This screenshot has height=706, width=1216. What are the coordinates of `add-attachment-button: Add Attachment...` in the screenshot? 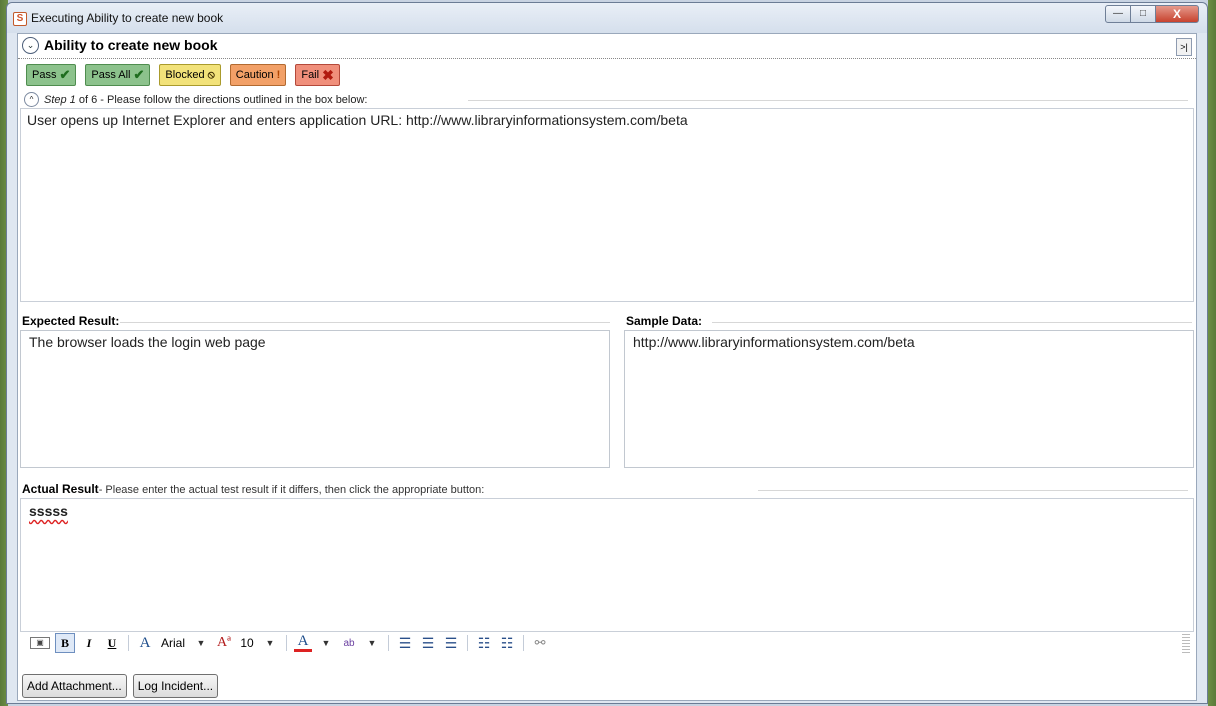 It's located at (74, 686).